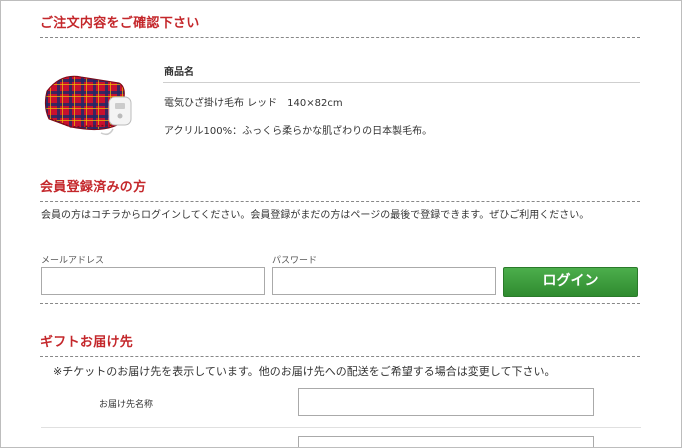 This screenshot has width=682, height=448. I want to click on login-button: ログイン, so click(570, 282).